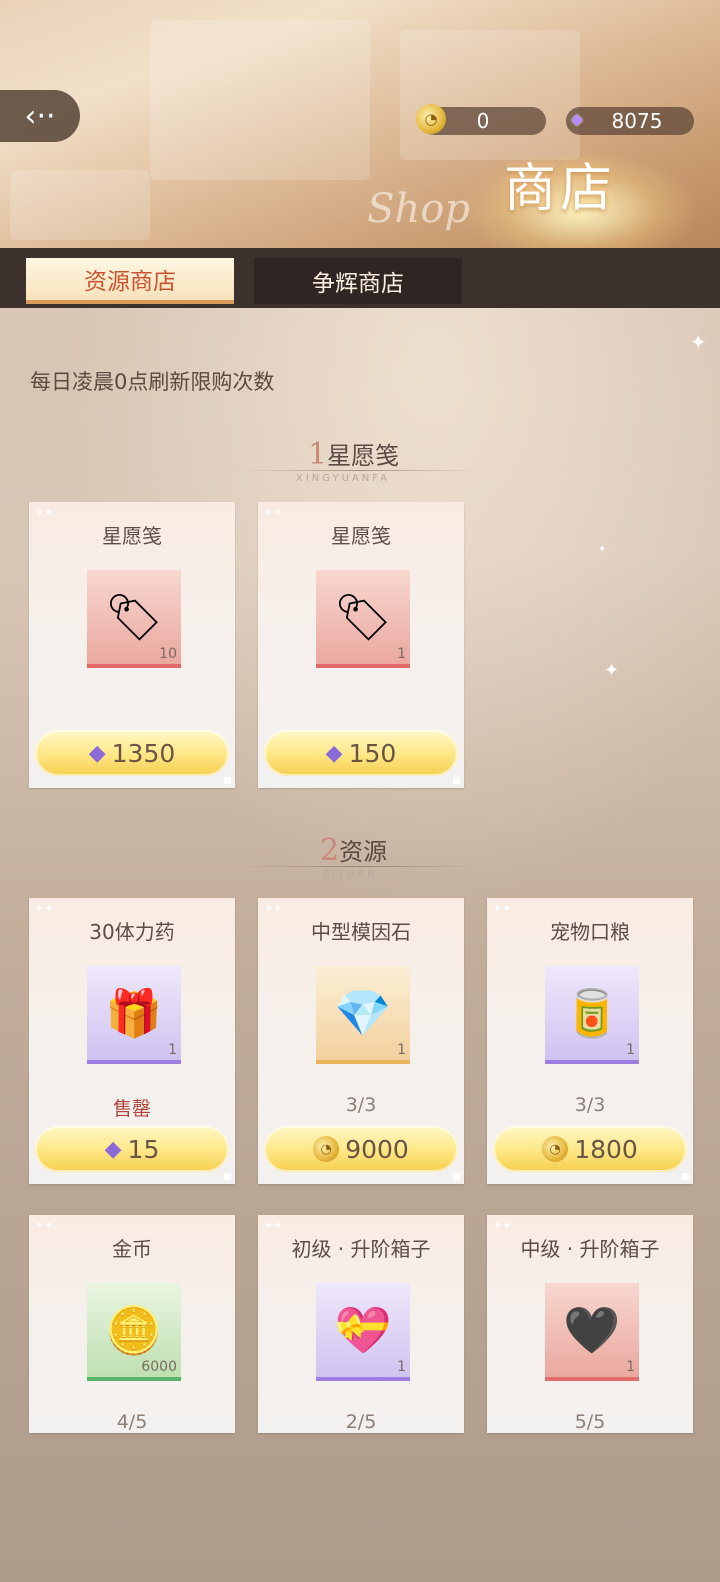 The height and width of the screenshot is (1582, 720). I want to click on tab-resource-shop: 资源商店, so click(130, 281).